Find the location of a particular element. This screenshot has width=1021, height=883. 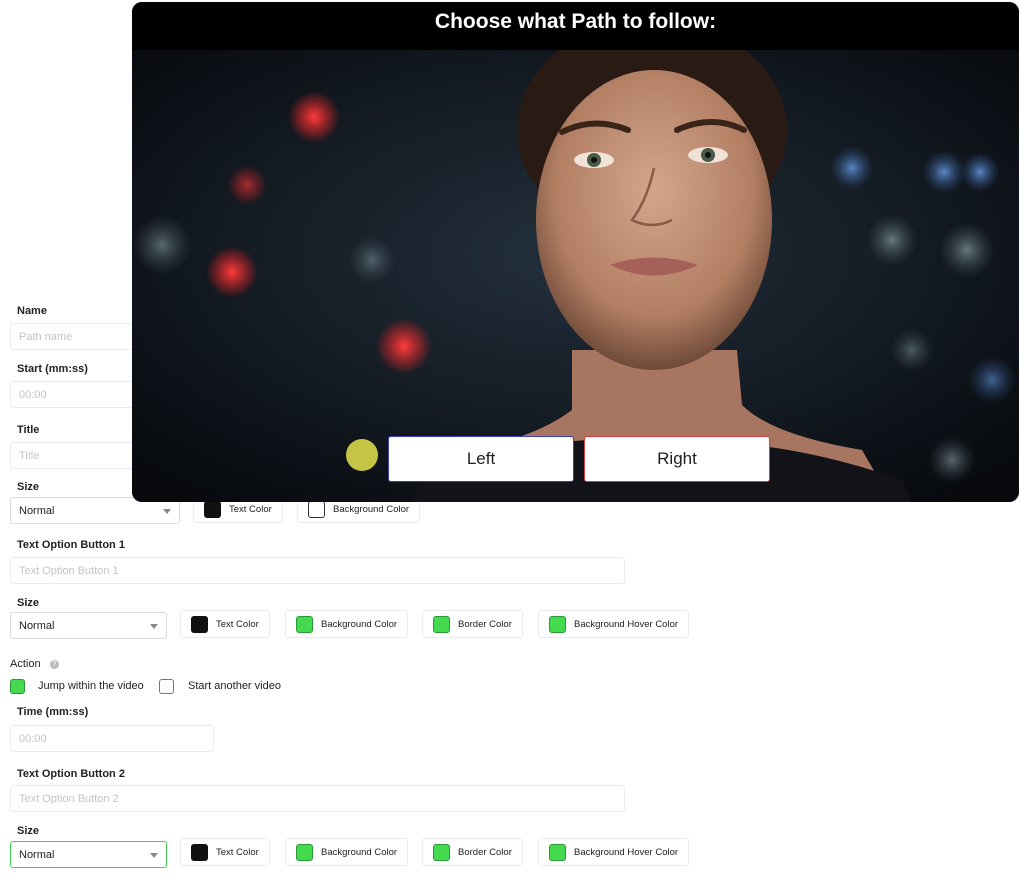

button1-border-color-button: Border Color is located at coordinates (472, 624).